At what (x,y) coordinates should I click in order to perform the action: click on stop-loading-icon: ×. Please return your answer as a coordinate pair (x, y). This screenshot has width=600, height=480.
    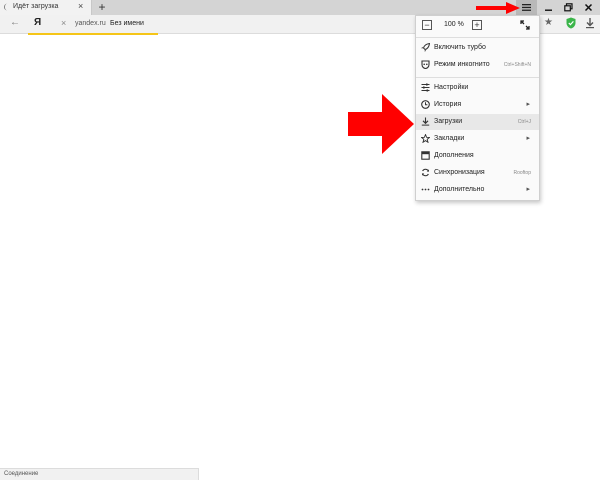
    Looking at the image, I should click on (63, 23).